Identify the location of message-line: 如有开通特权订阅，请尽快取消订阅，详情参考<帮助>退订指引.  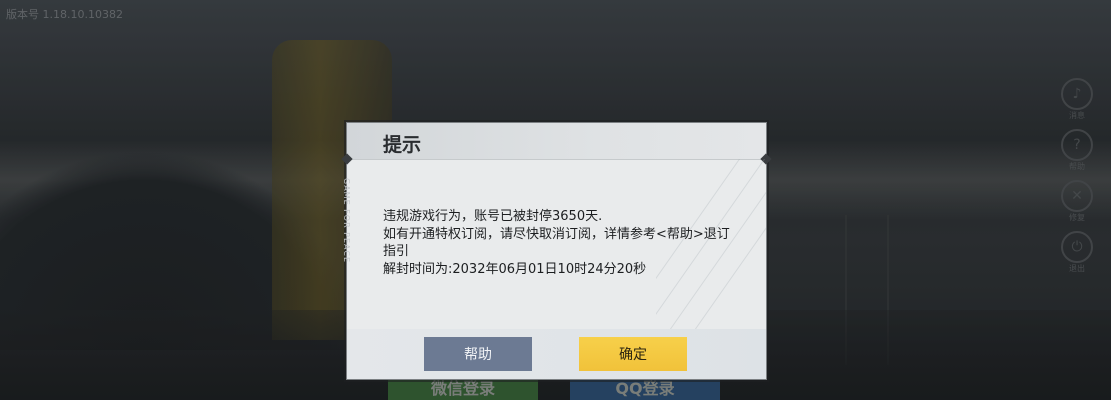
(556, 243).